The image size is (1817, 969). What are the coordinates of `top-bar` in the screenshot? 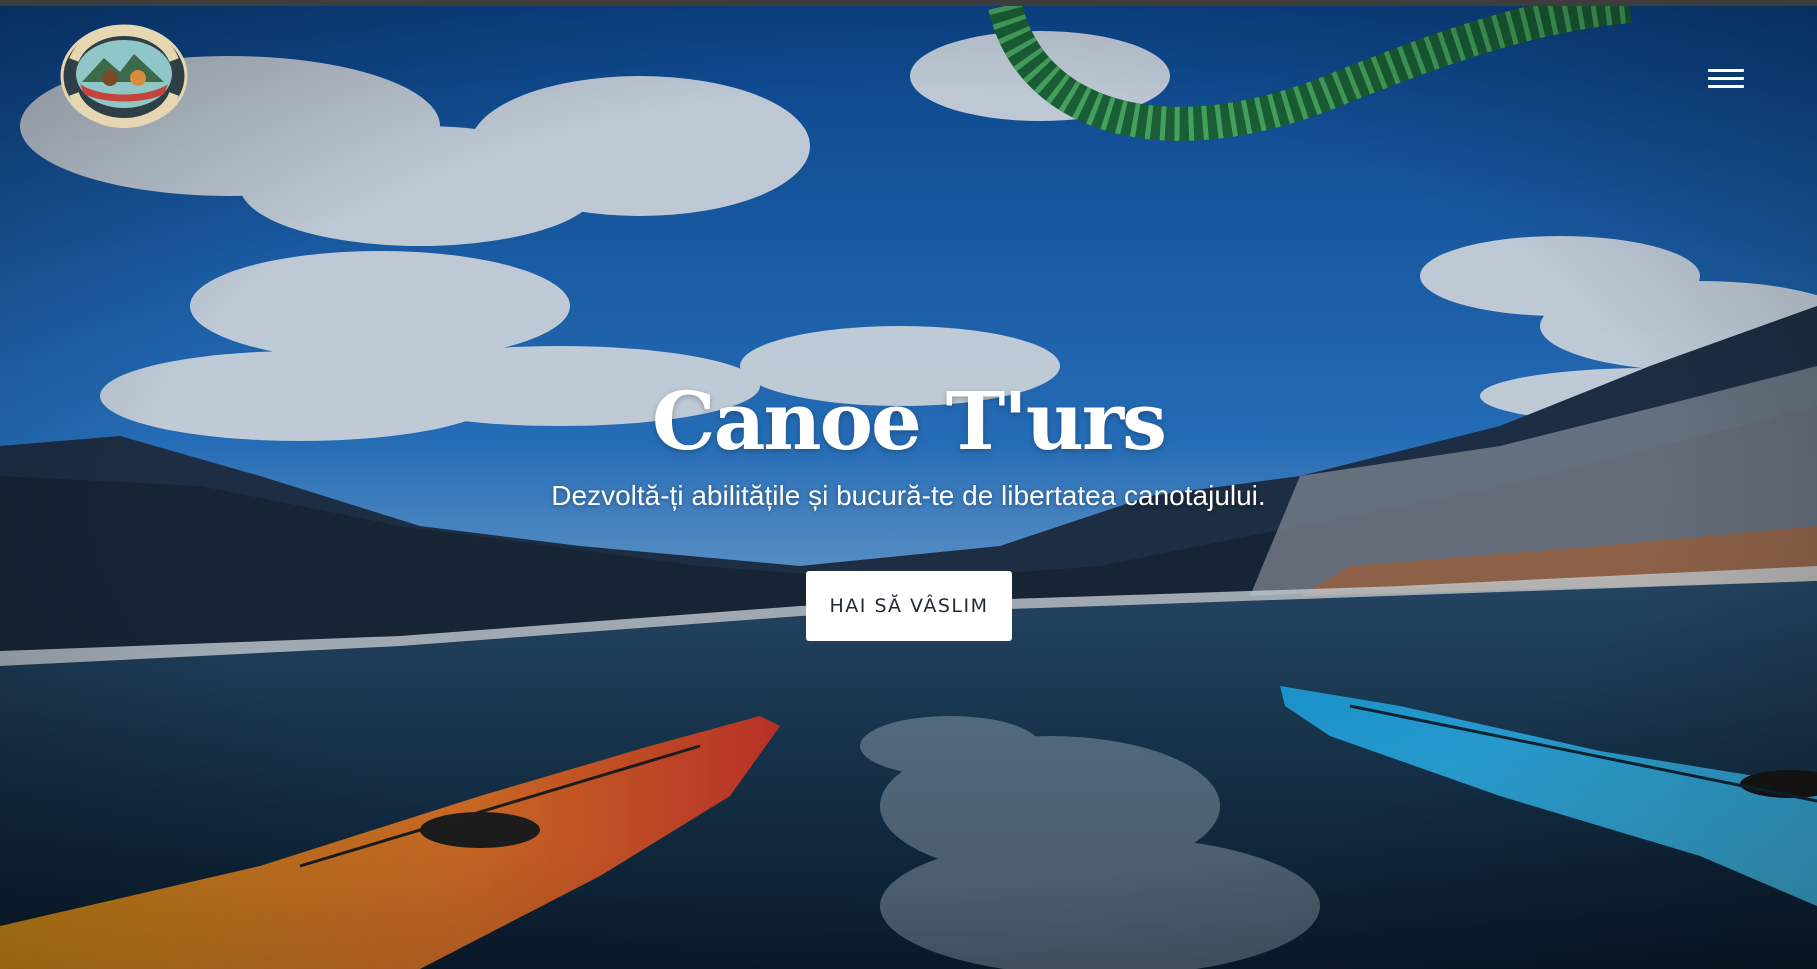 It's located at (908, 3).